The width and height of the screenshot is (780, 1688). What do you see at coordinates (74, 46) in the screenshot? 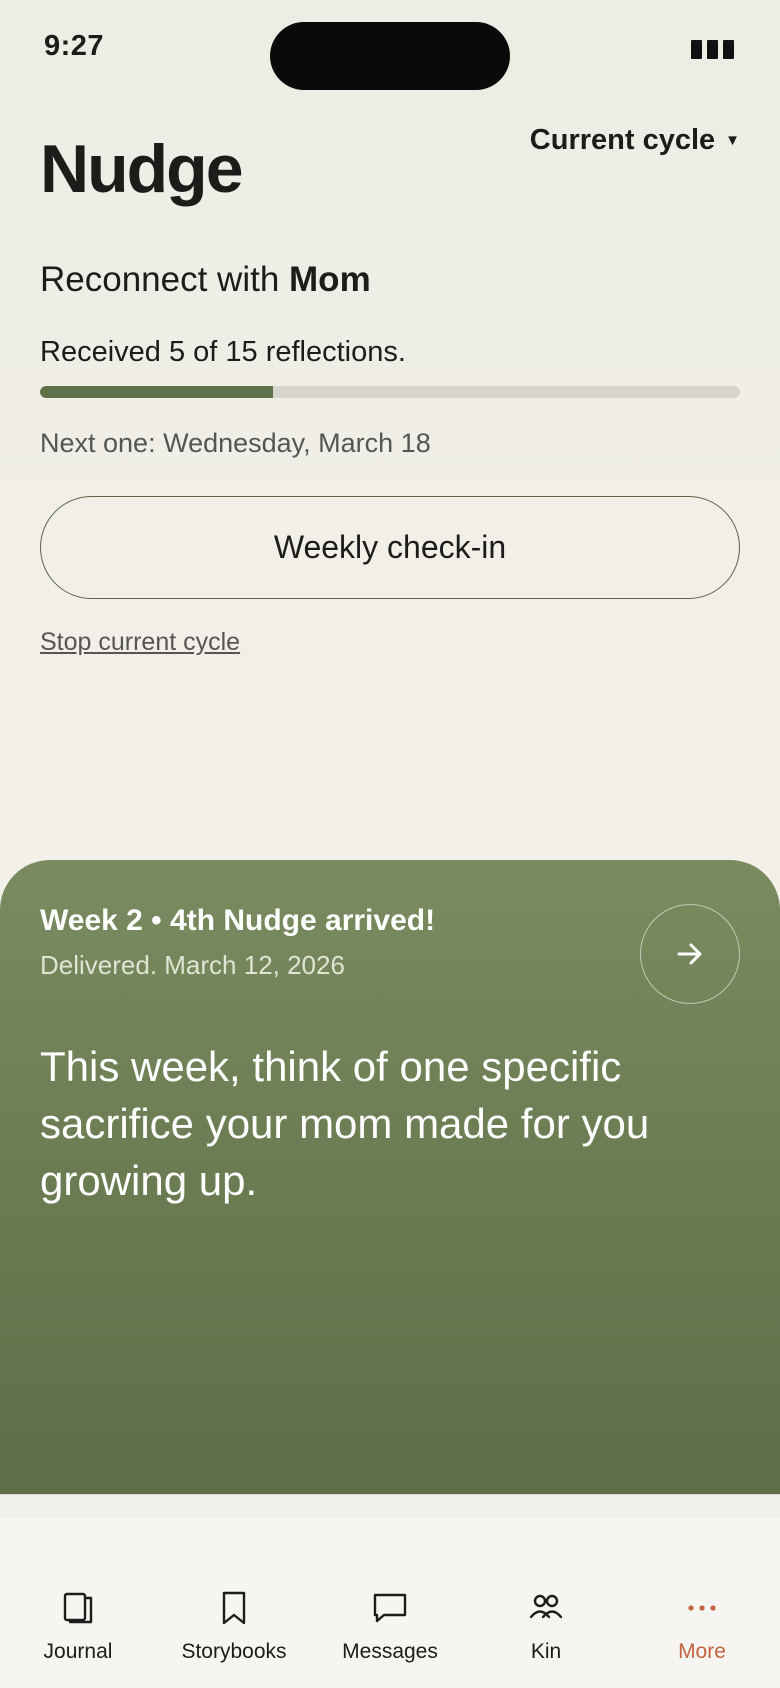
I see `status-time: 9:27` at bounding box center [74, 46].